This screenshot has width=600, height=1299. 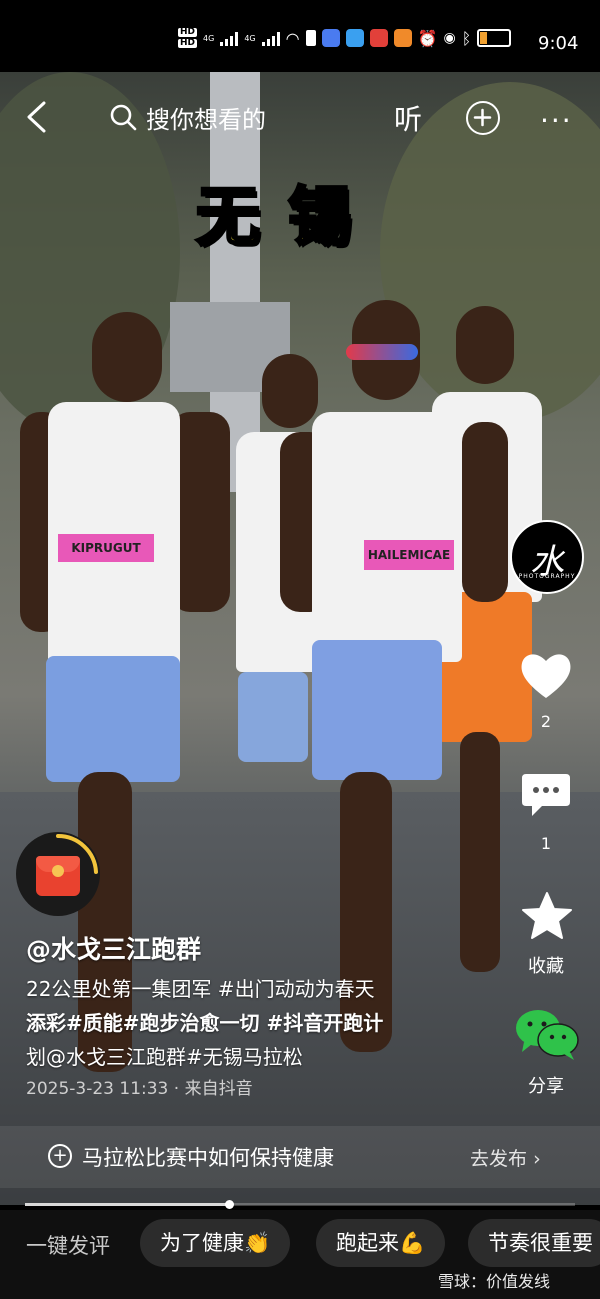 What do you see at coordinates (330, 38) in the screenshot?
I see `baidu-app-icon` at bounding box center [330, 38].